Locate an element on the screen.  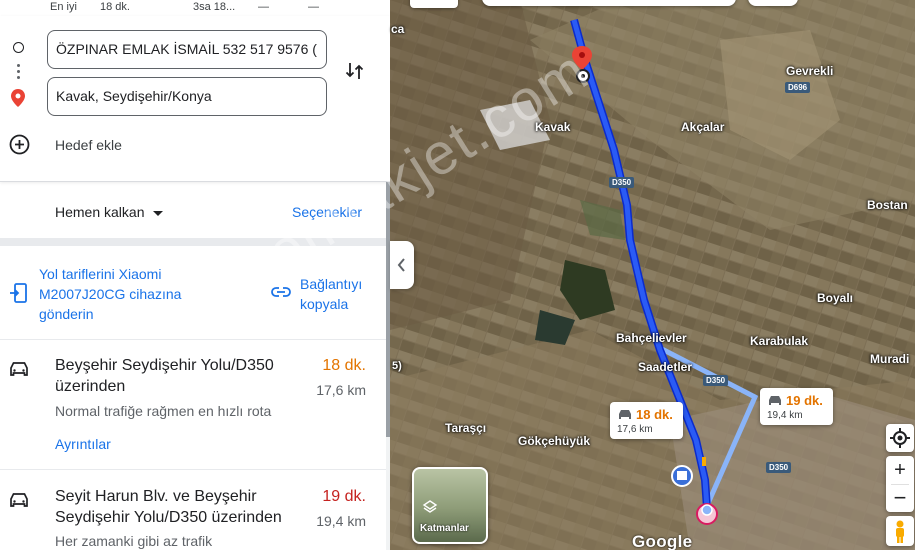
collapse-panel-button is located at coordinates (402, 265).